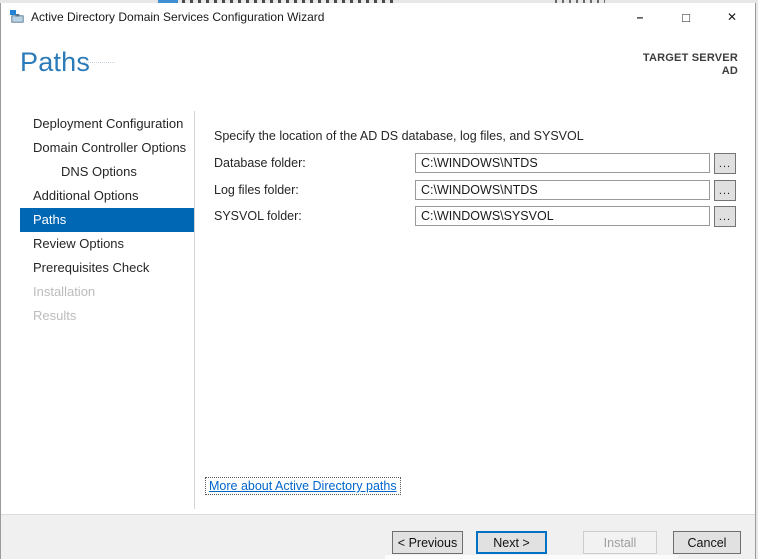 This screenshot has width=758, height=559. I want to click on focus-dots, so click(98, 64).